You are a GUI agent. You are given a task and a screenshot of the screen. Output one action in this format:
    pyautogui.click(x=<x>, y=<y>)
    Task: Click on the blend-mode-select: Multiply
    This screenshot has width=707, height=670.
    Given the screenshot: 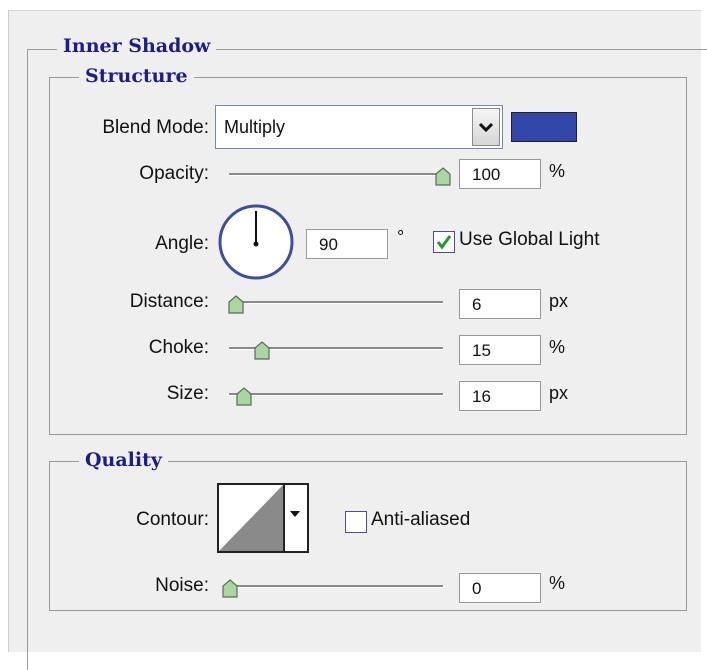 What is the action you would take?
    pyautogui.click(x=359, y=127)
    